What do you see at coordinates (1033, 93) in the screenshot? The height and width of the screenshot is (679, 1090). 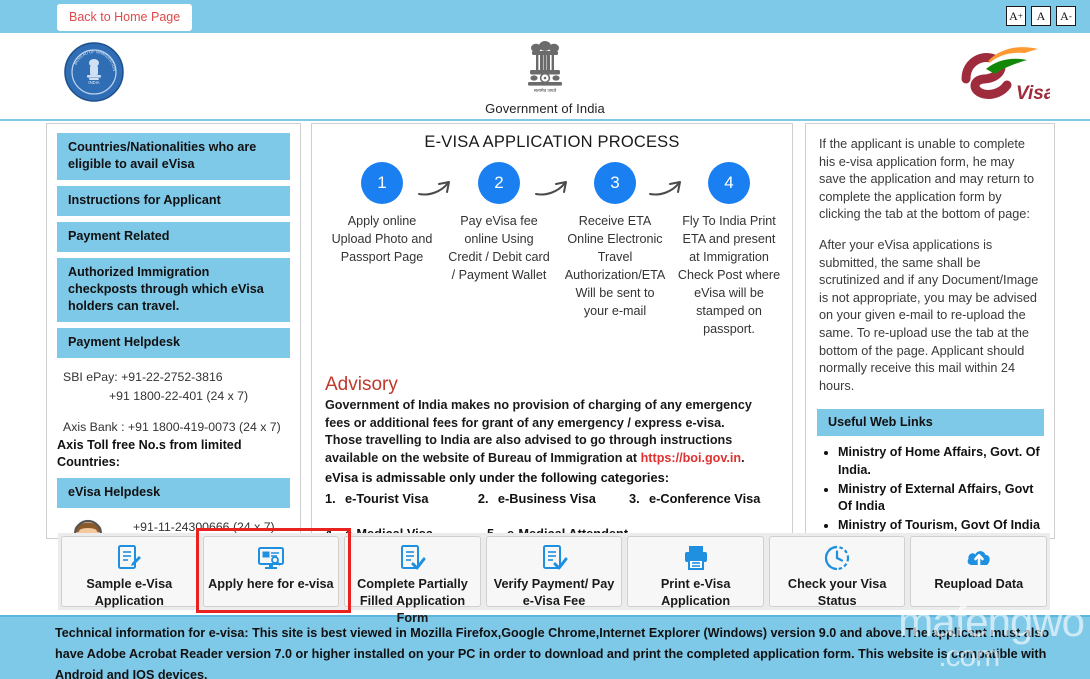 I see `svg-text: Visa` at bounding box center [1033, 93].